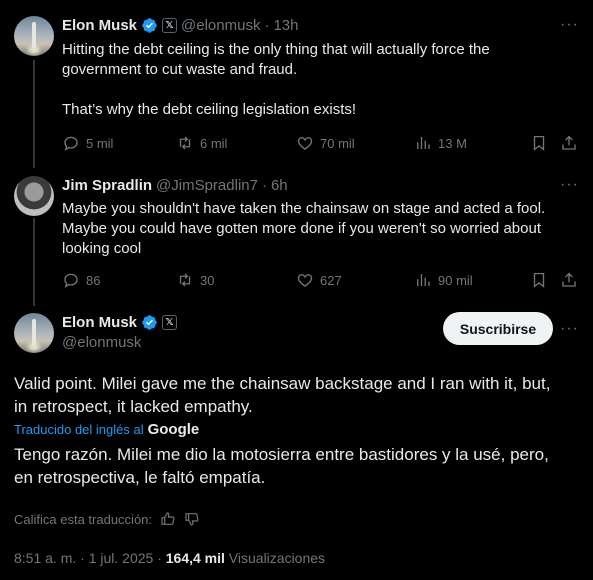 The height and width of the screenshot is (580, 593). What do you see at coordinates (195, 280) in the screenshot?
I see `repost-button: 30` at bounding box center [195, 280].